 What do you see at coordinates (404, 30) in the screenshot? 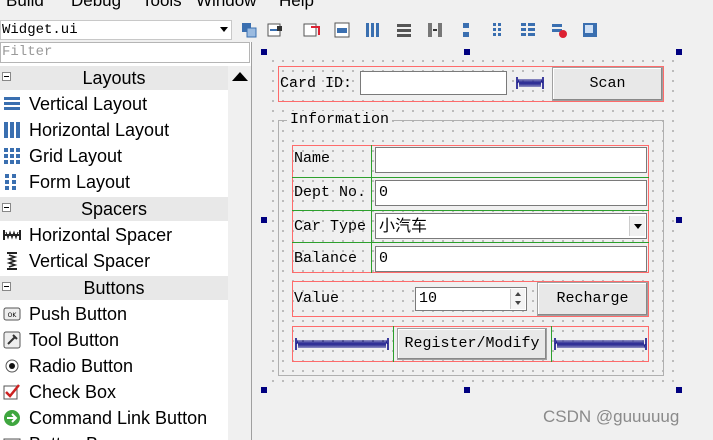
I see `layout-vertical-icon` at bounding box center [404, 30].